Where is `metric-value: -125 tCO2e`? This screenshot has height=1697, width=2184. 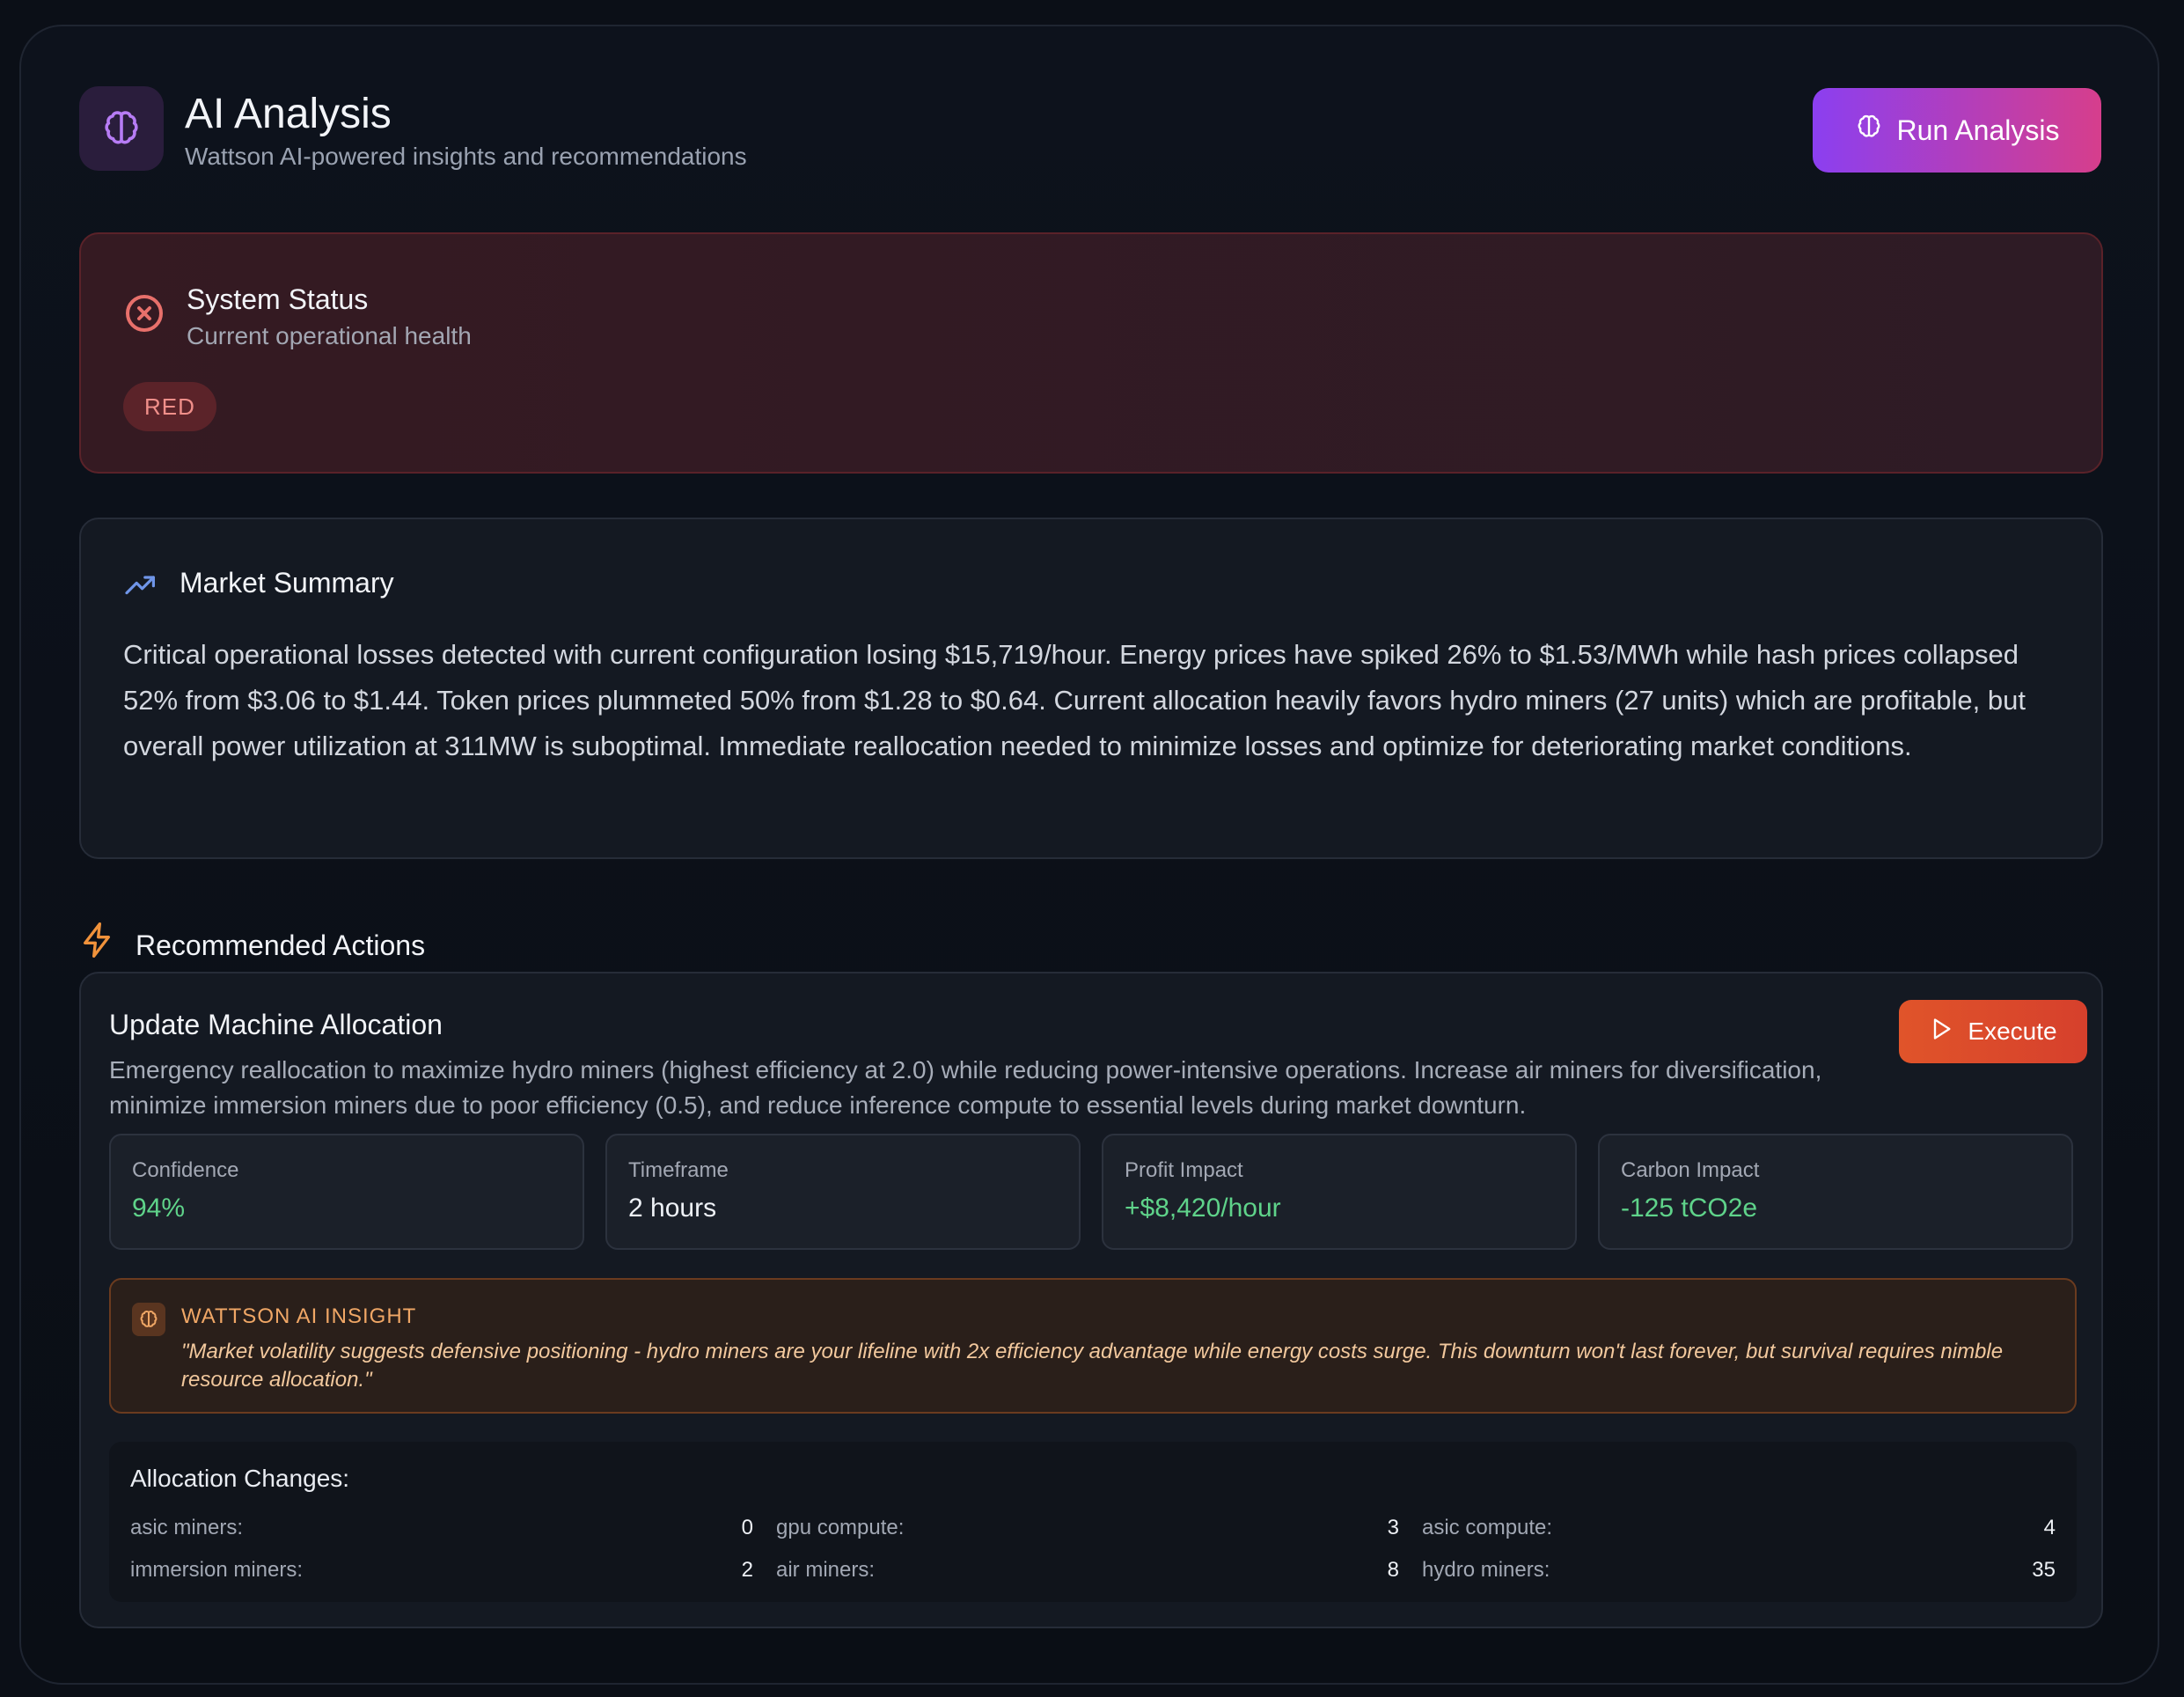
metric-value: -125 tCO2e is located at coordinates (1689, 1208).